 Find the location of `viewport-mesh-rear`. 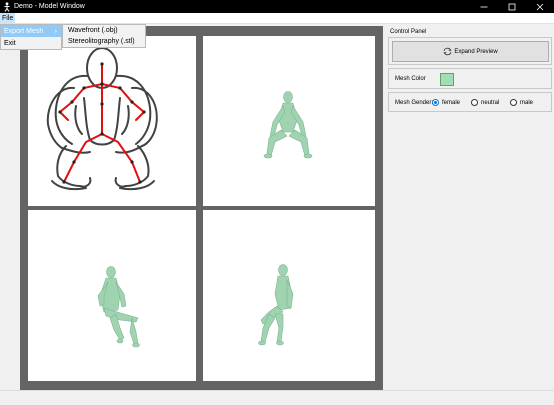

viewport-mesh-rear is located at coordinates (289, 295).